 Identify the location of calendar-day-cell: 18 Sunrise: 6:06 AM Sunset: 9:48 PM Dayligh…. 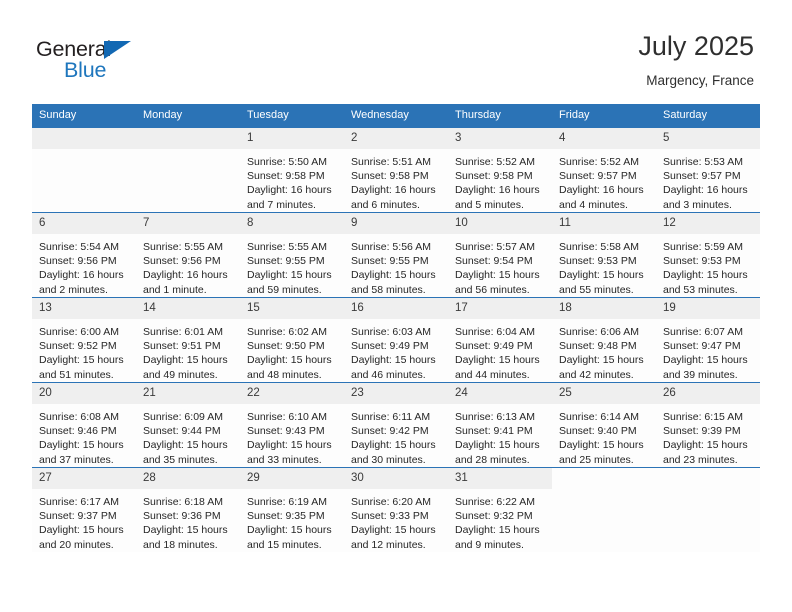
(604, 340).